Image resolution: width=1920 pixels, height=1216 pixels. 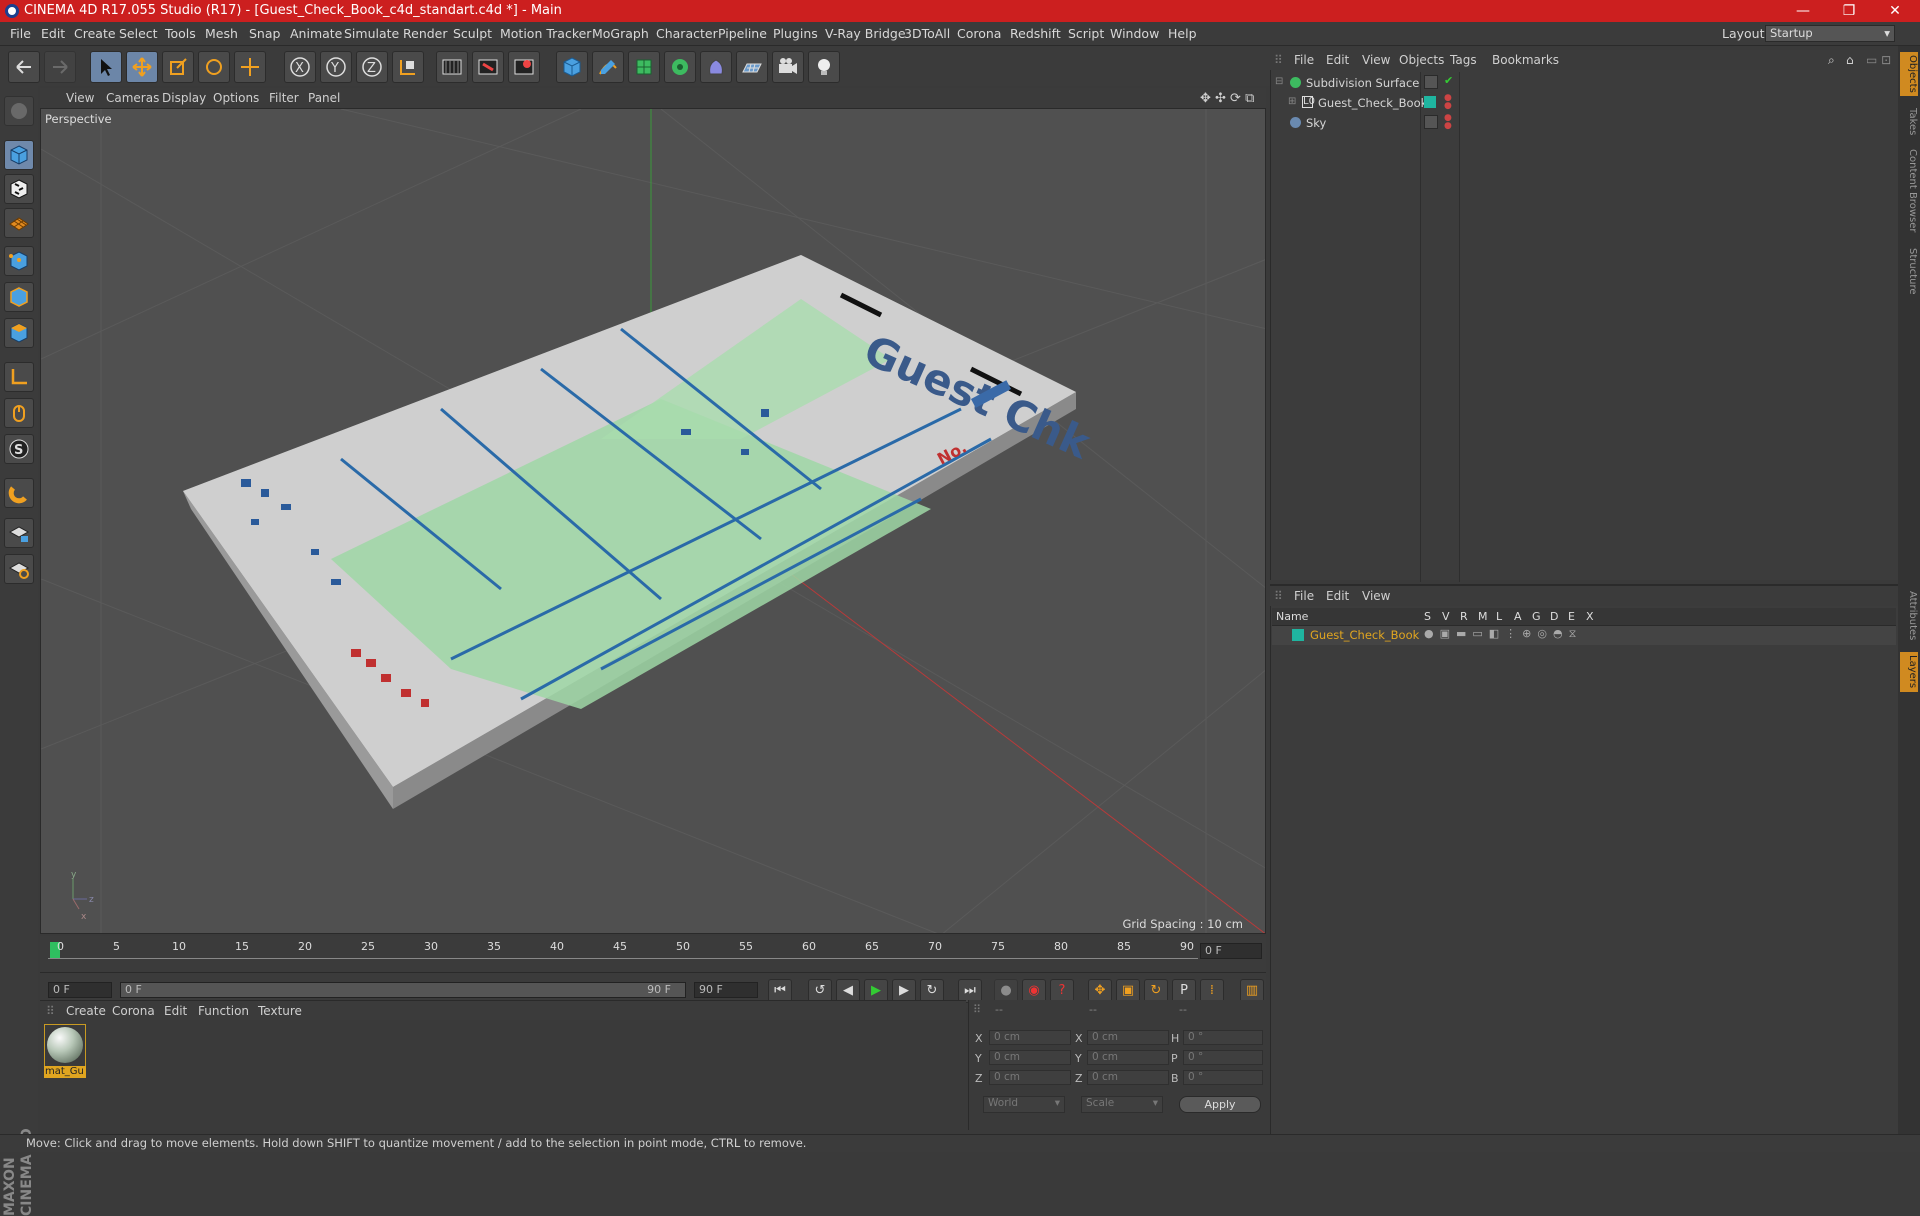 I want to click on size-mode-dropdown: Scale ▾, so click(x=1122, y=1104).